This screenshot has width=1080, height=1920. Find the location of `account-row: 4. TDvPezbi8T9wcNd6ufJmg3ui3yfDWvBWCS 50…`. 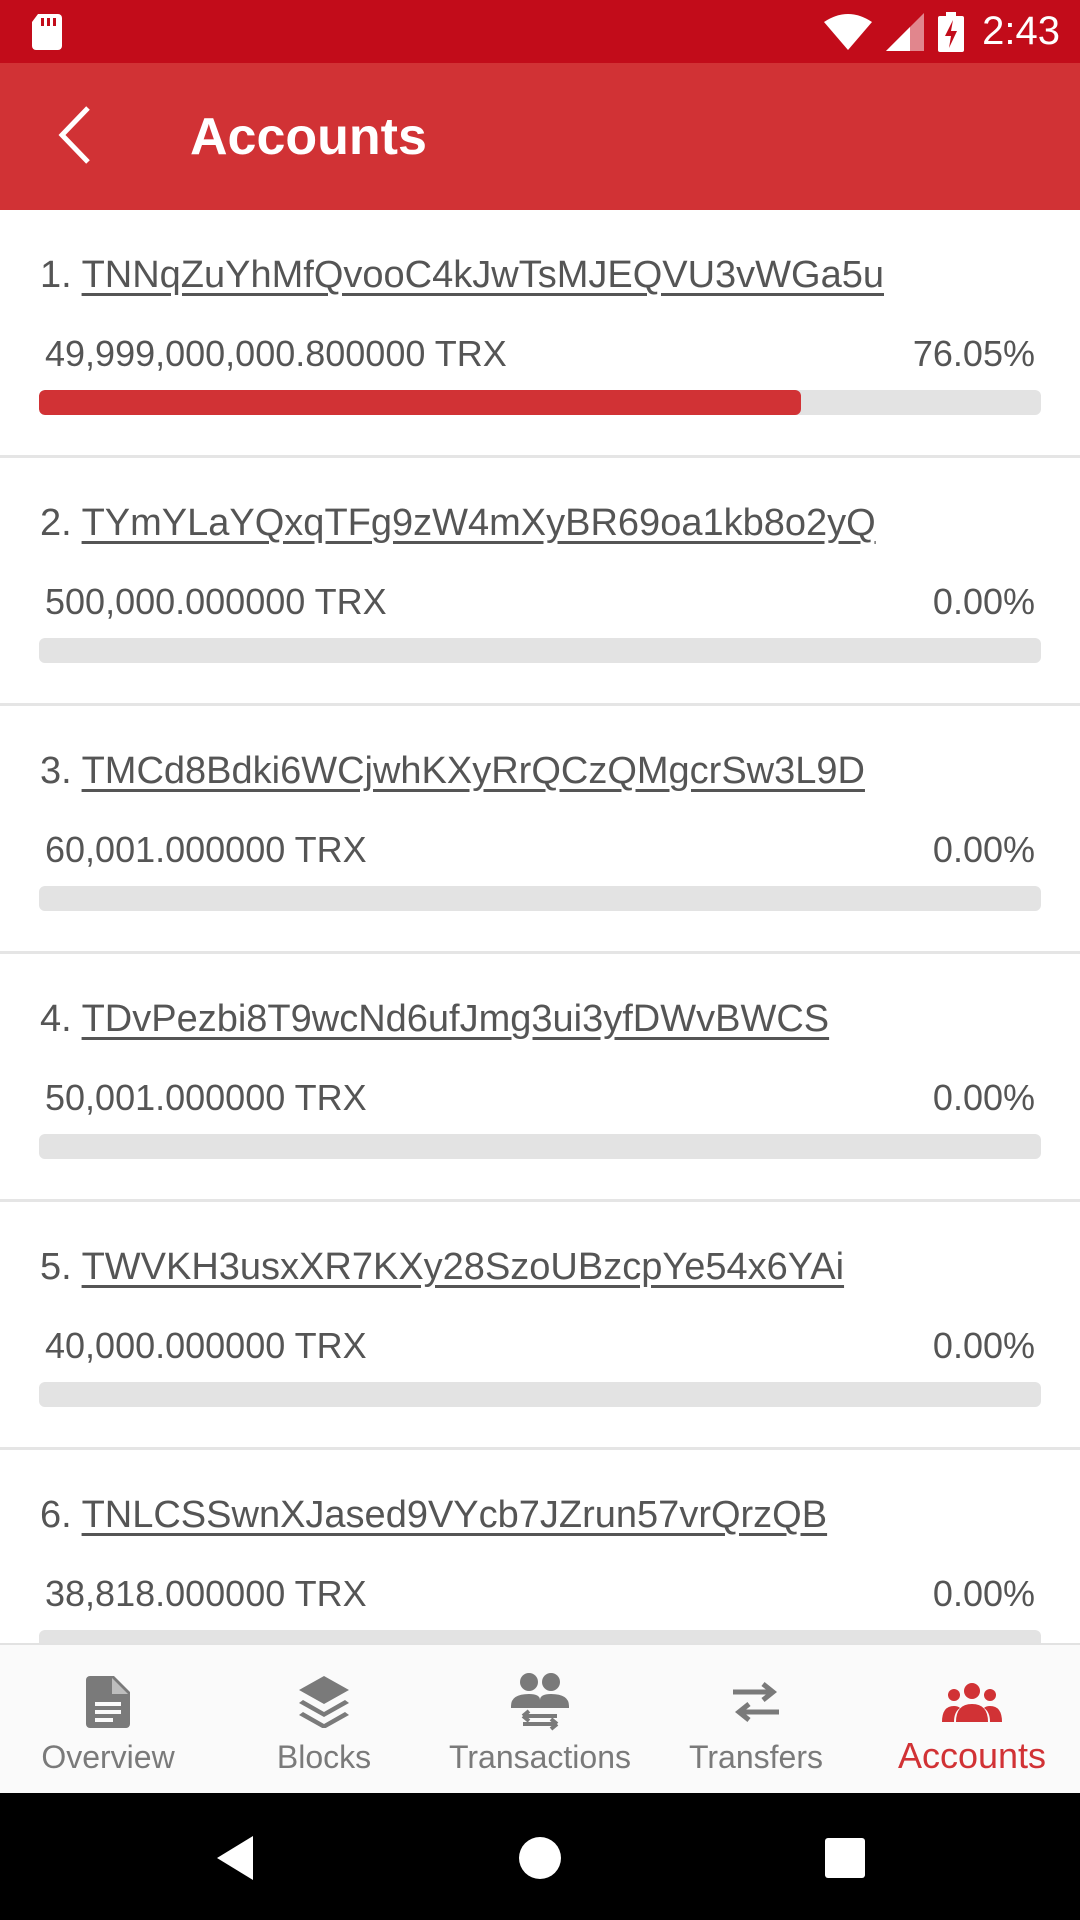

account-row: 4. TDvPezbi8T9wcNd6ufJmg3ui3yfDWvBWCS 50… is located at coordinates (540, 1078).